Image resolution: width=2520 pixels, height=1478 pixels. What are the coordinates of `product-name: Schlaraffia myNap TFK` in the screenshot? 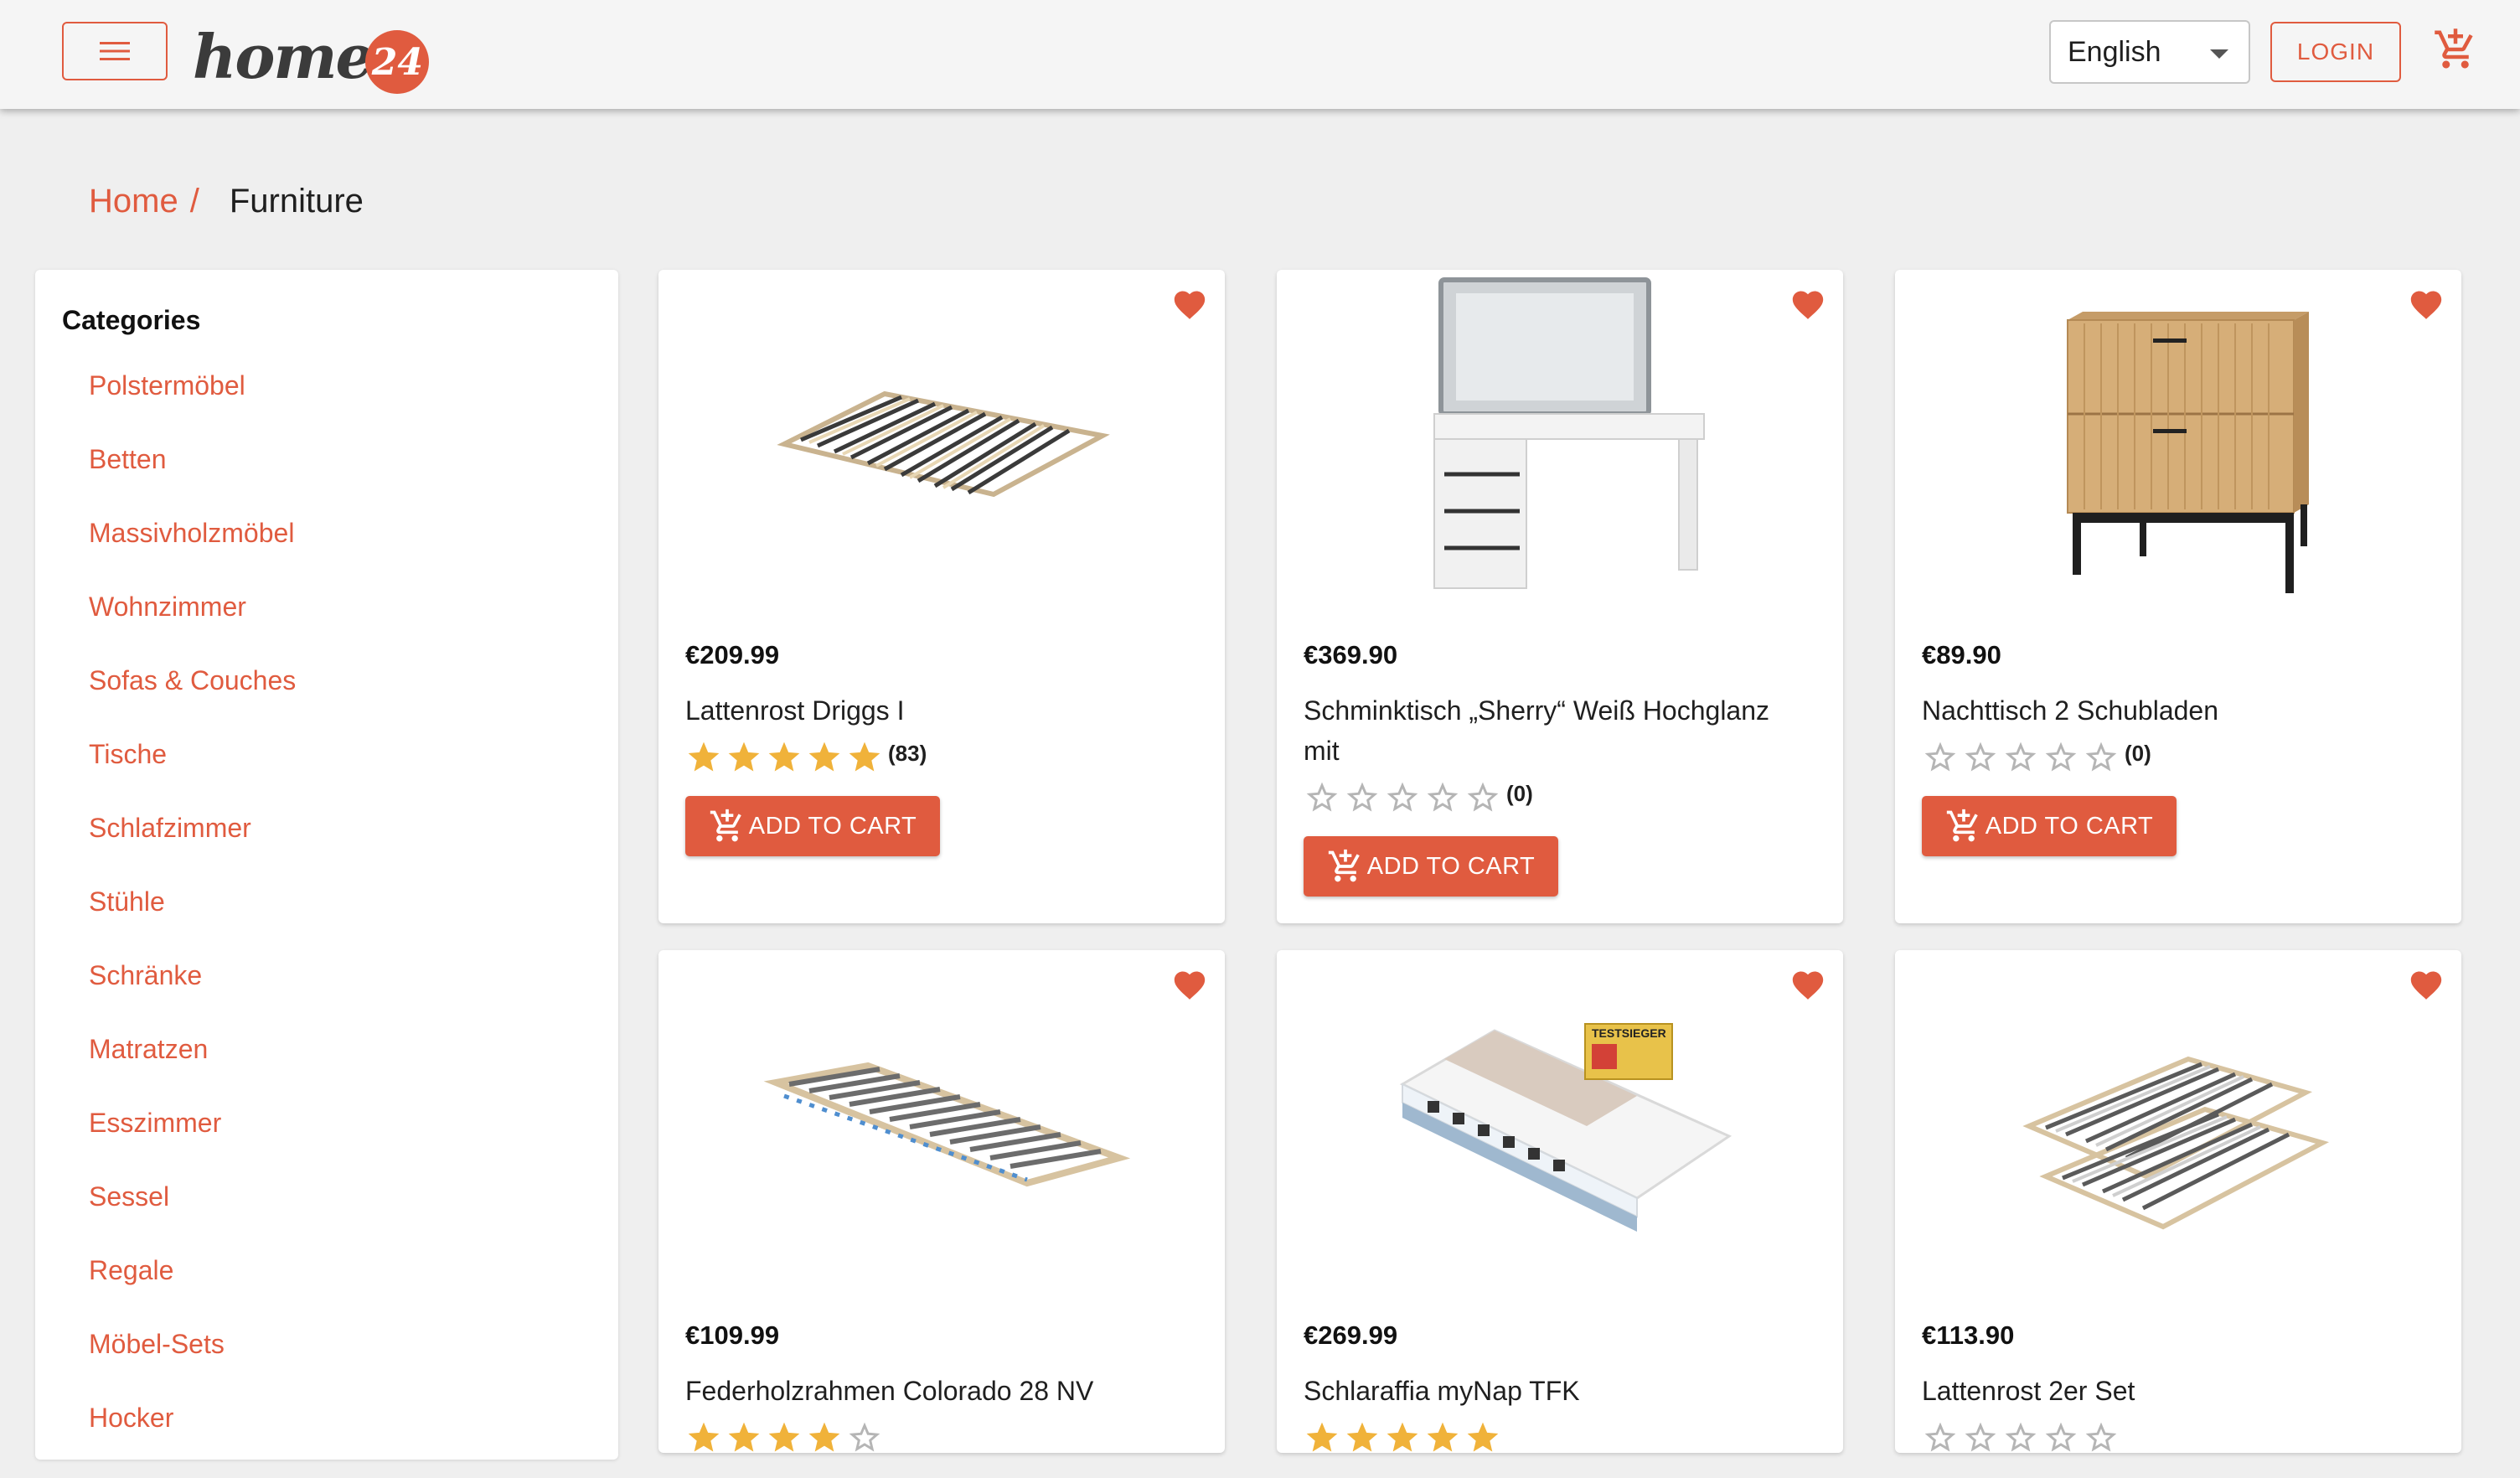 It's located at (1555, 1391).